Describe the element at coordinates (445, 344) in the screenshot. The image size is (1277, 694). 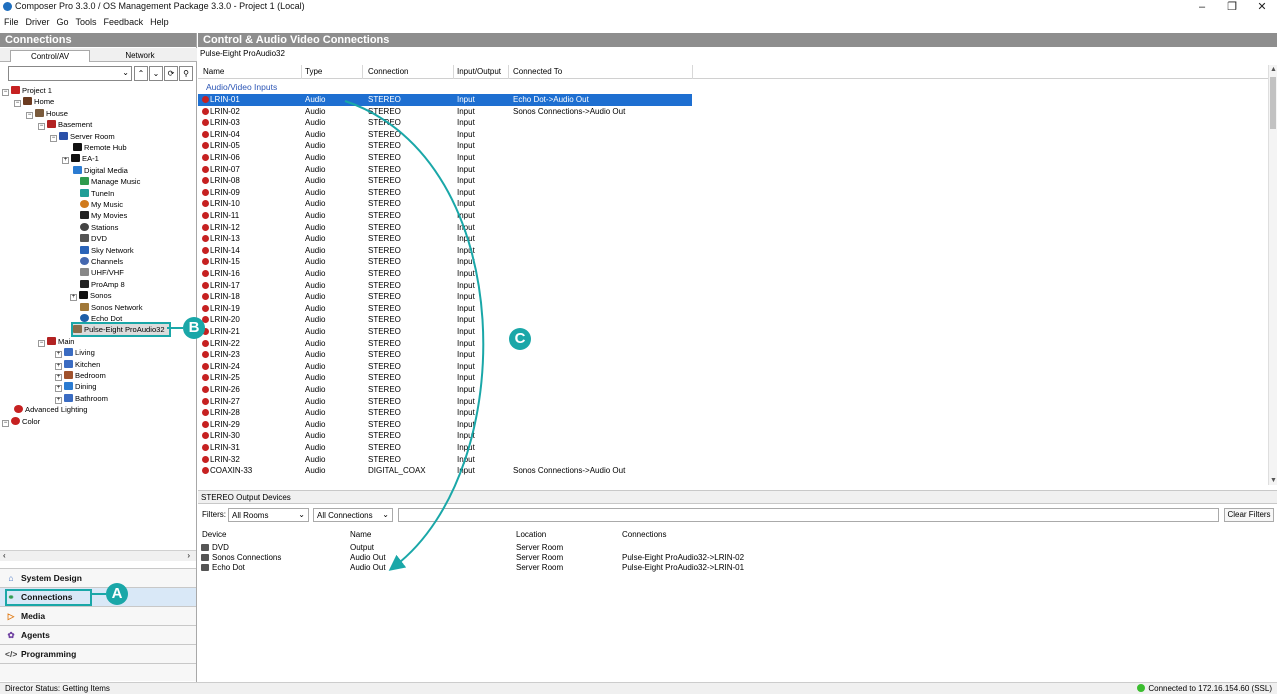
I see `table-row: LRIN-22 Audio STEREO Input` at that location.